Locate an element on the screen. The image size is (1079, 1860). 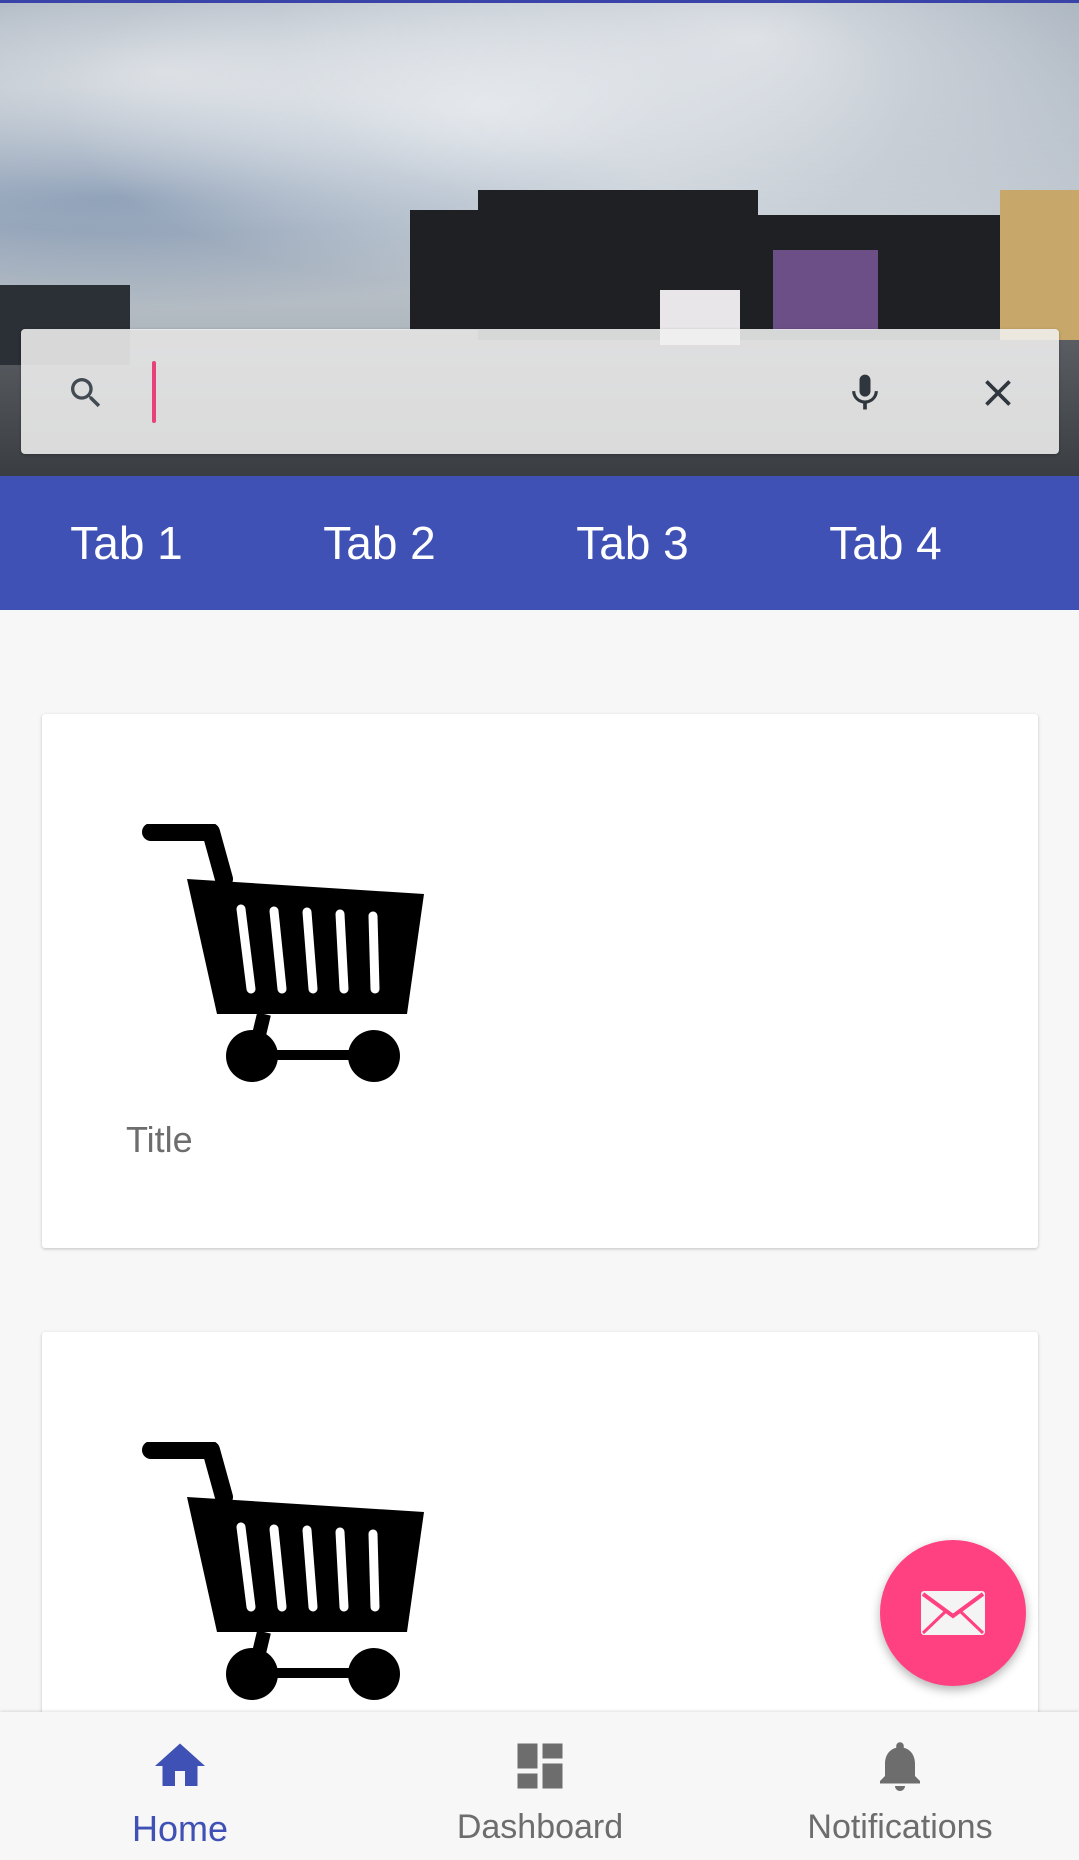
tab-1: Tab 1 is located at coordinates (126, 543).